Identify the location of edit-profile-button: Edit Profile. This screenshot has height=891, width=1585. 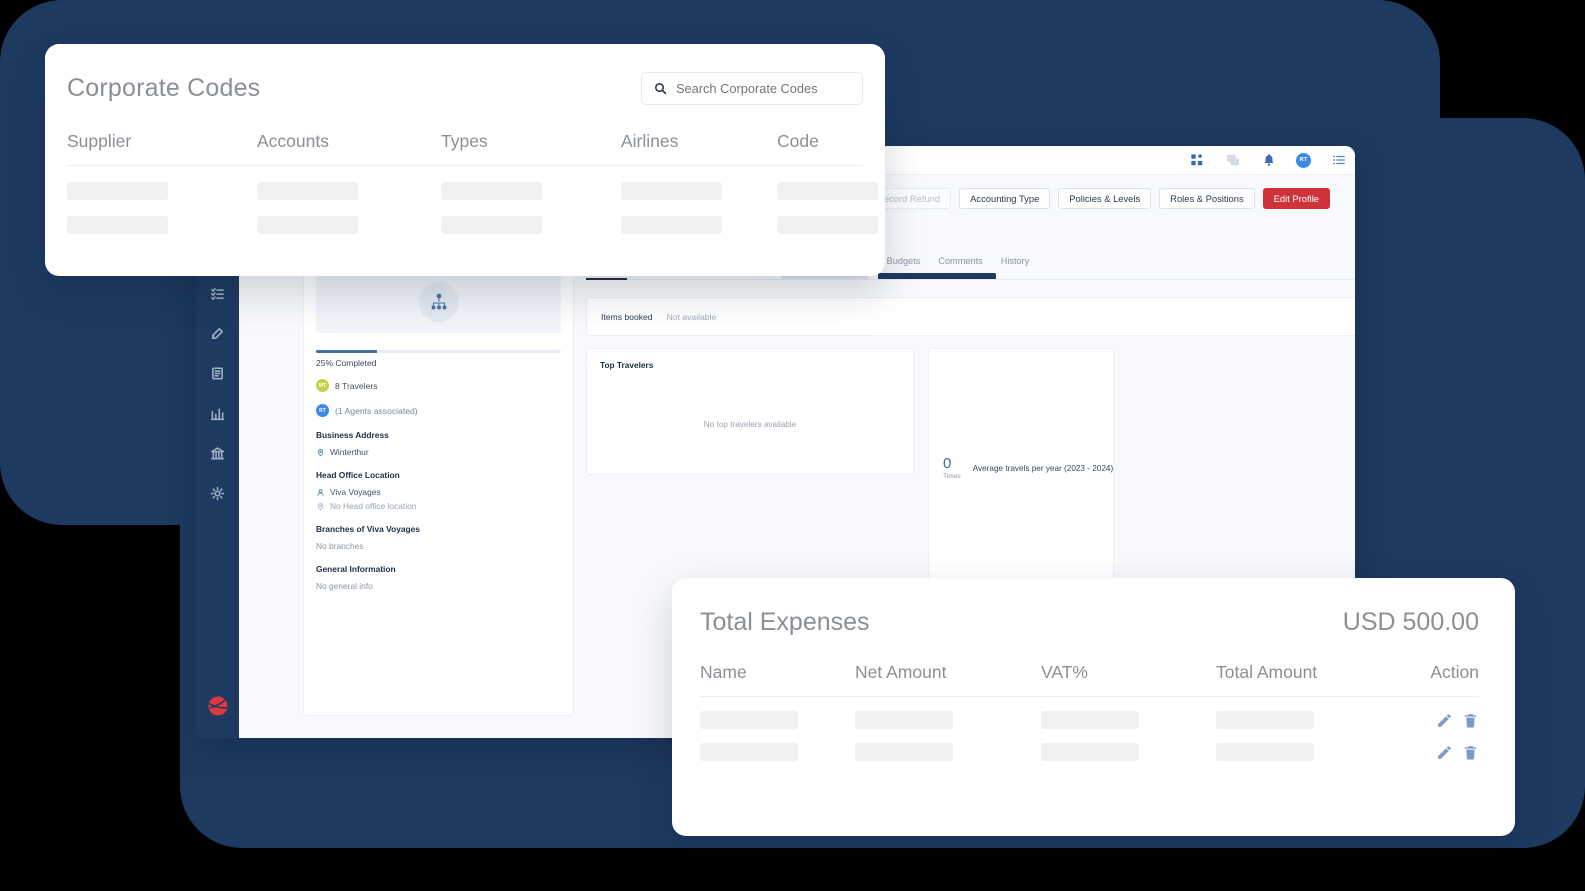
(1296, 198).